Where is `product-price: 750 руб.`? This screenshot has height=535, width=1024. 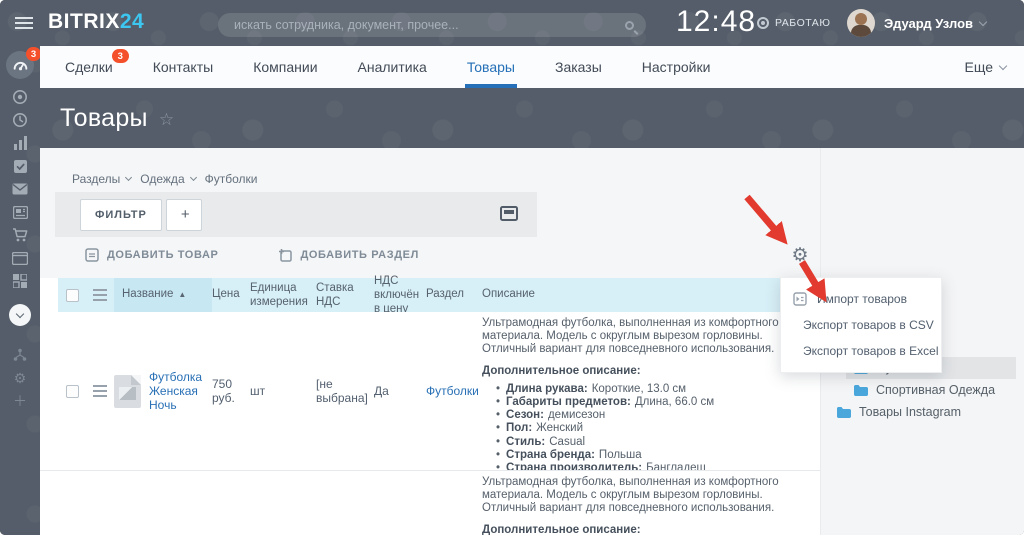 product-price: 750 руб. is located at coordinates (223, 391).